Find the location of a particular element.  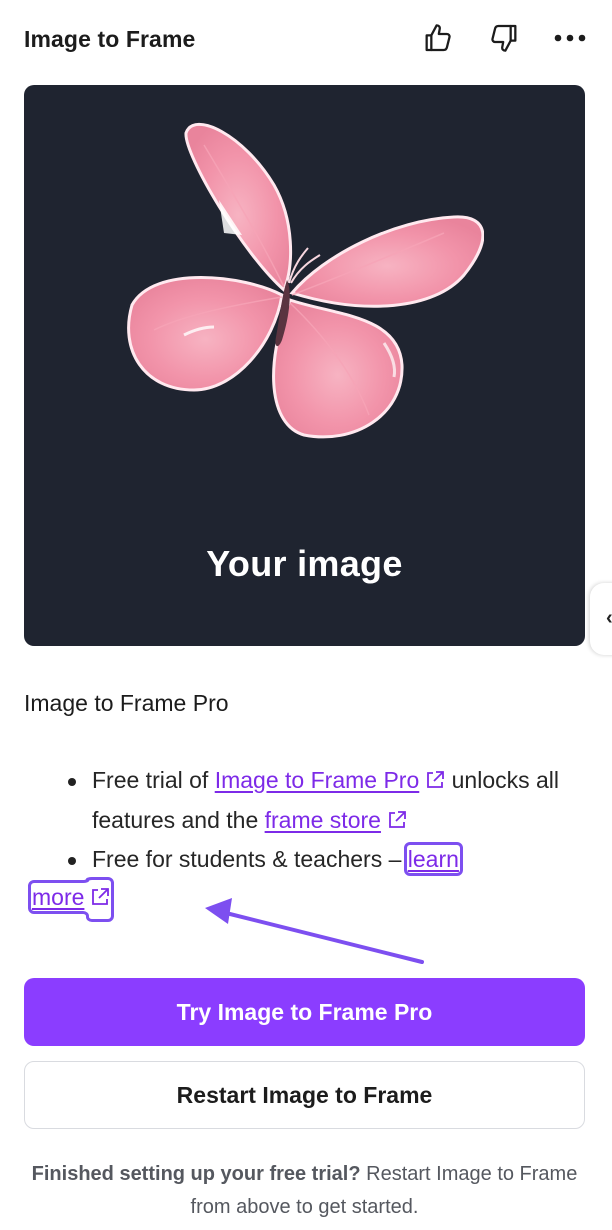

panel-collapse-tab: ‹ is located at coordinates (601, 619).